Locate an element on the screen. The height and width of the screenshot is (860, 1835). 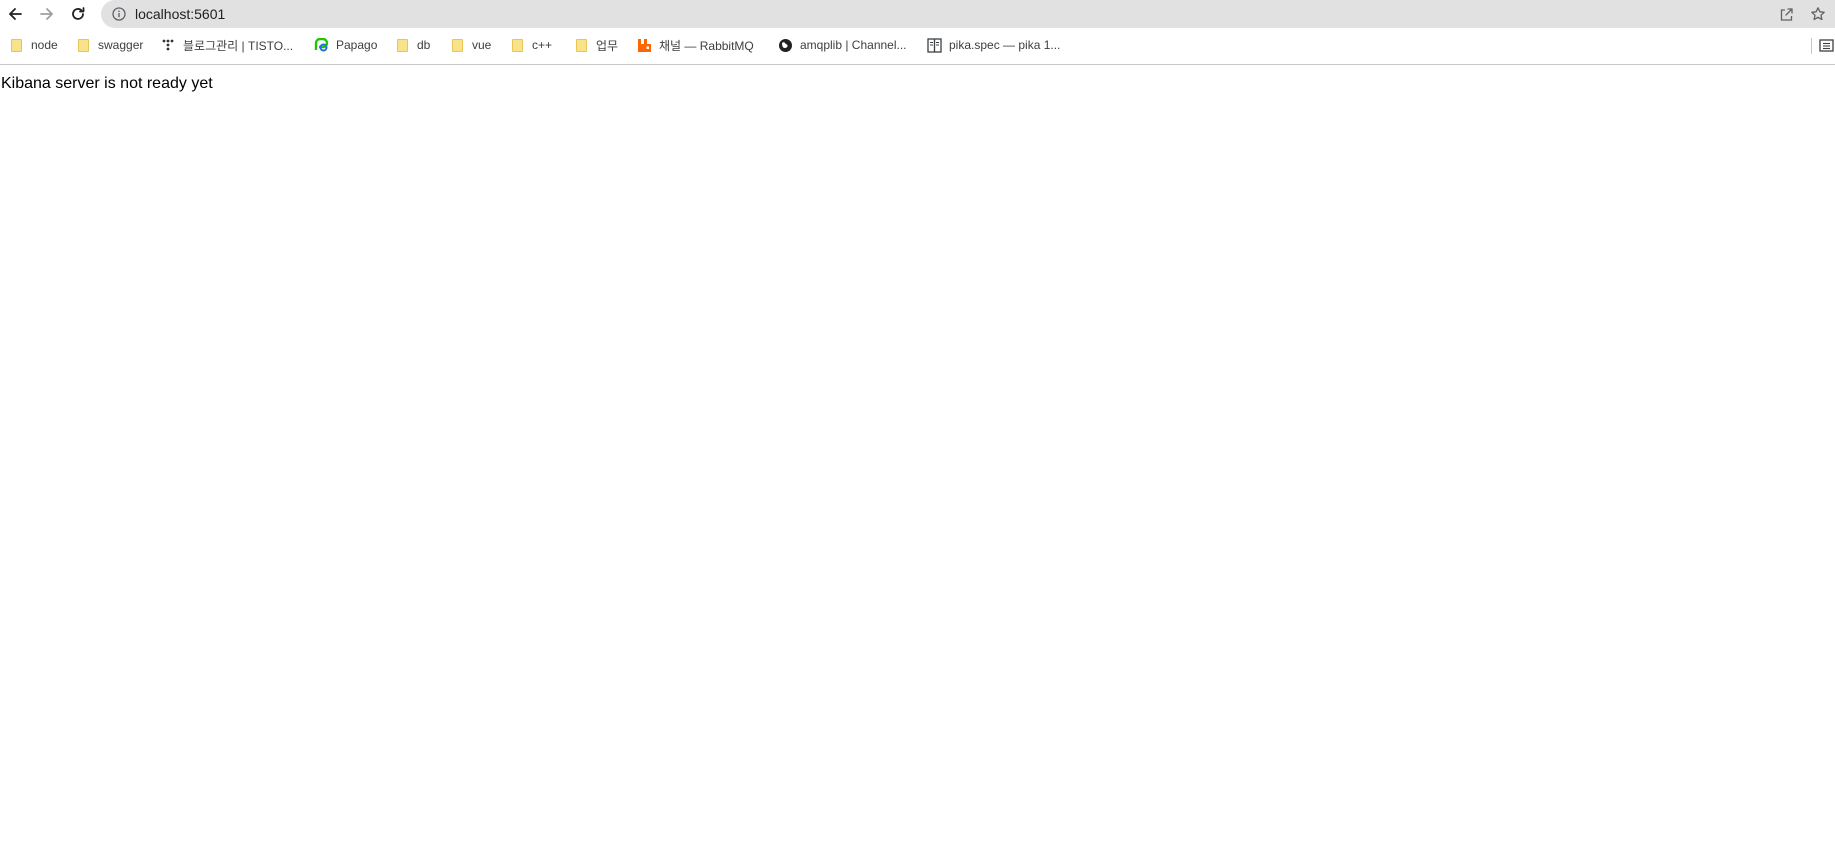
share-button is located at coordinates (1786, 14).